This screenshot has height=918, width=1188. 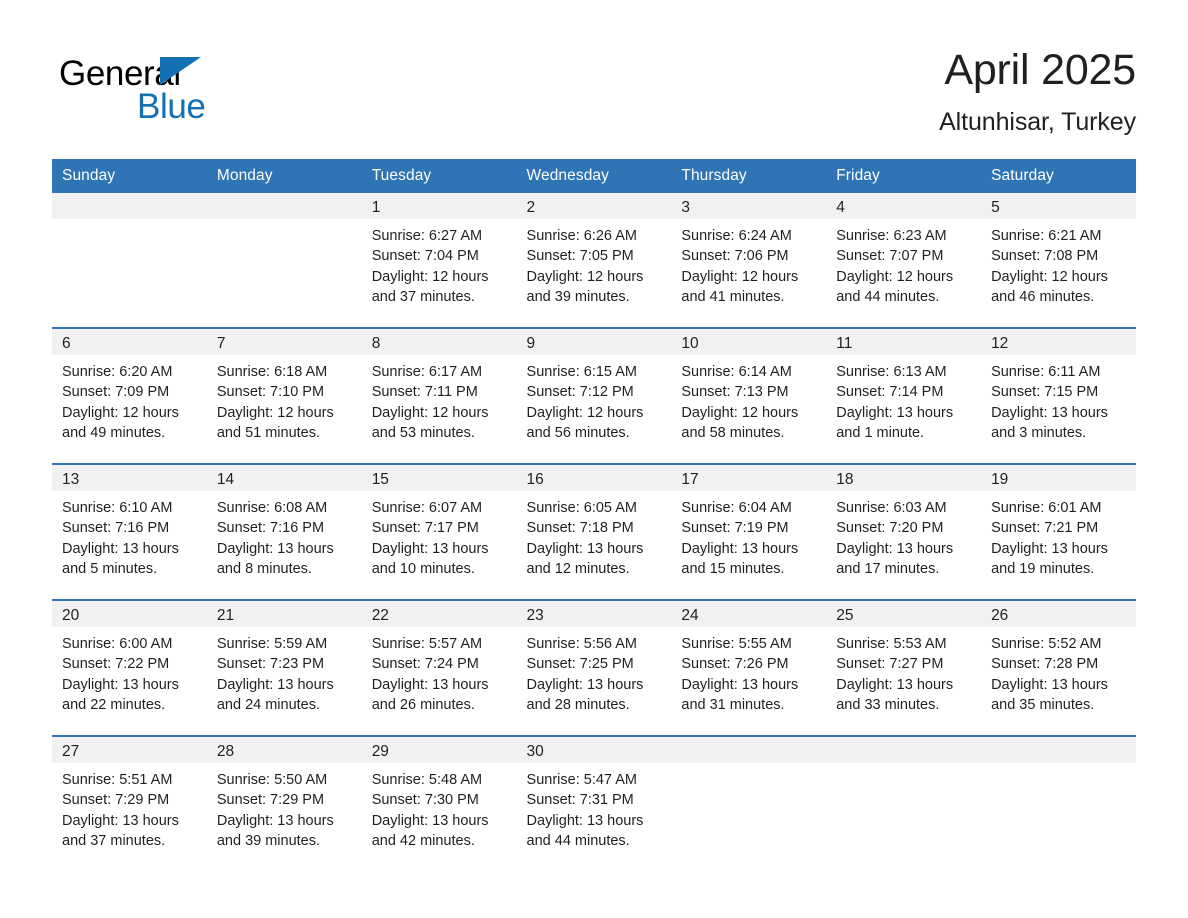 I want to click on general-blue-logo: General Blue, so click(x=189, y=96).